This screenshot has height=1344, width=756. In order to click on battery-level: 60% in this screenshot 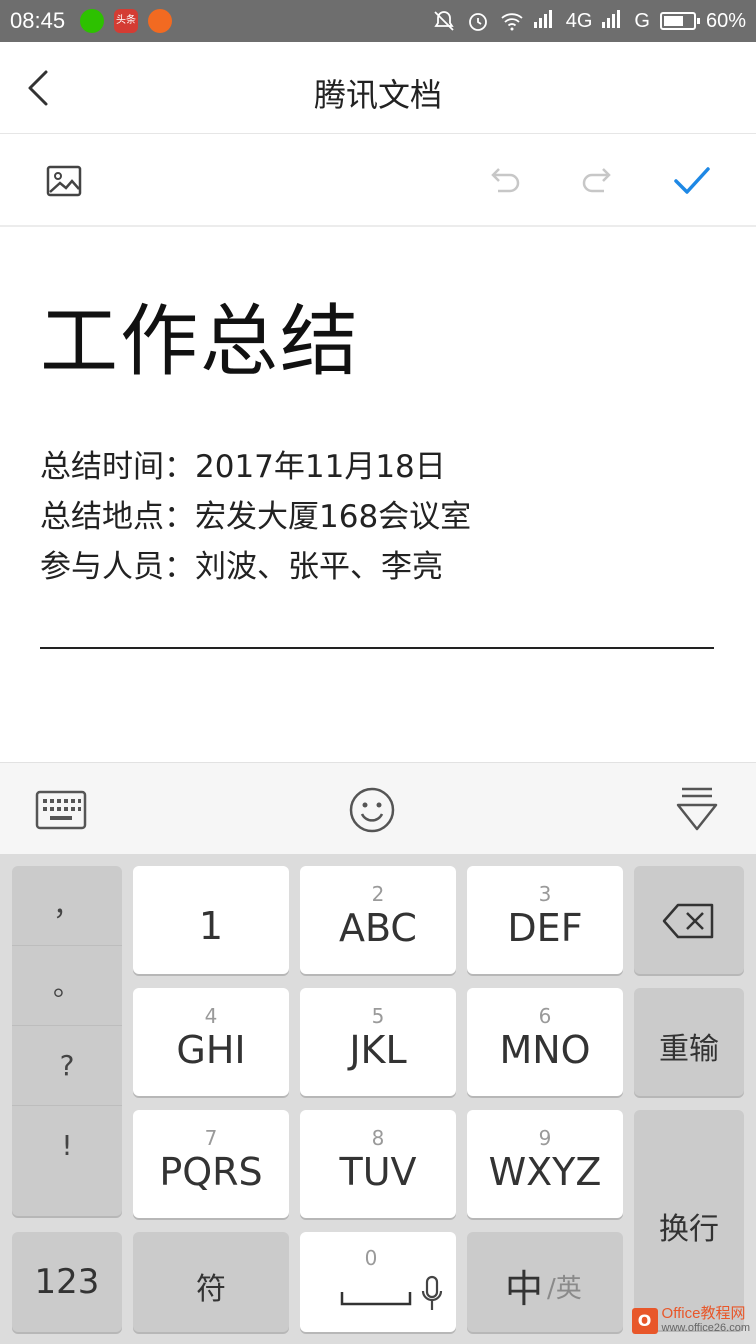, I will do `click(725, 20)`.